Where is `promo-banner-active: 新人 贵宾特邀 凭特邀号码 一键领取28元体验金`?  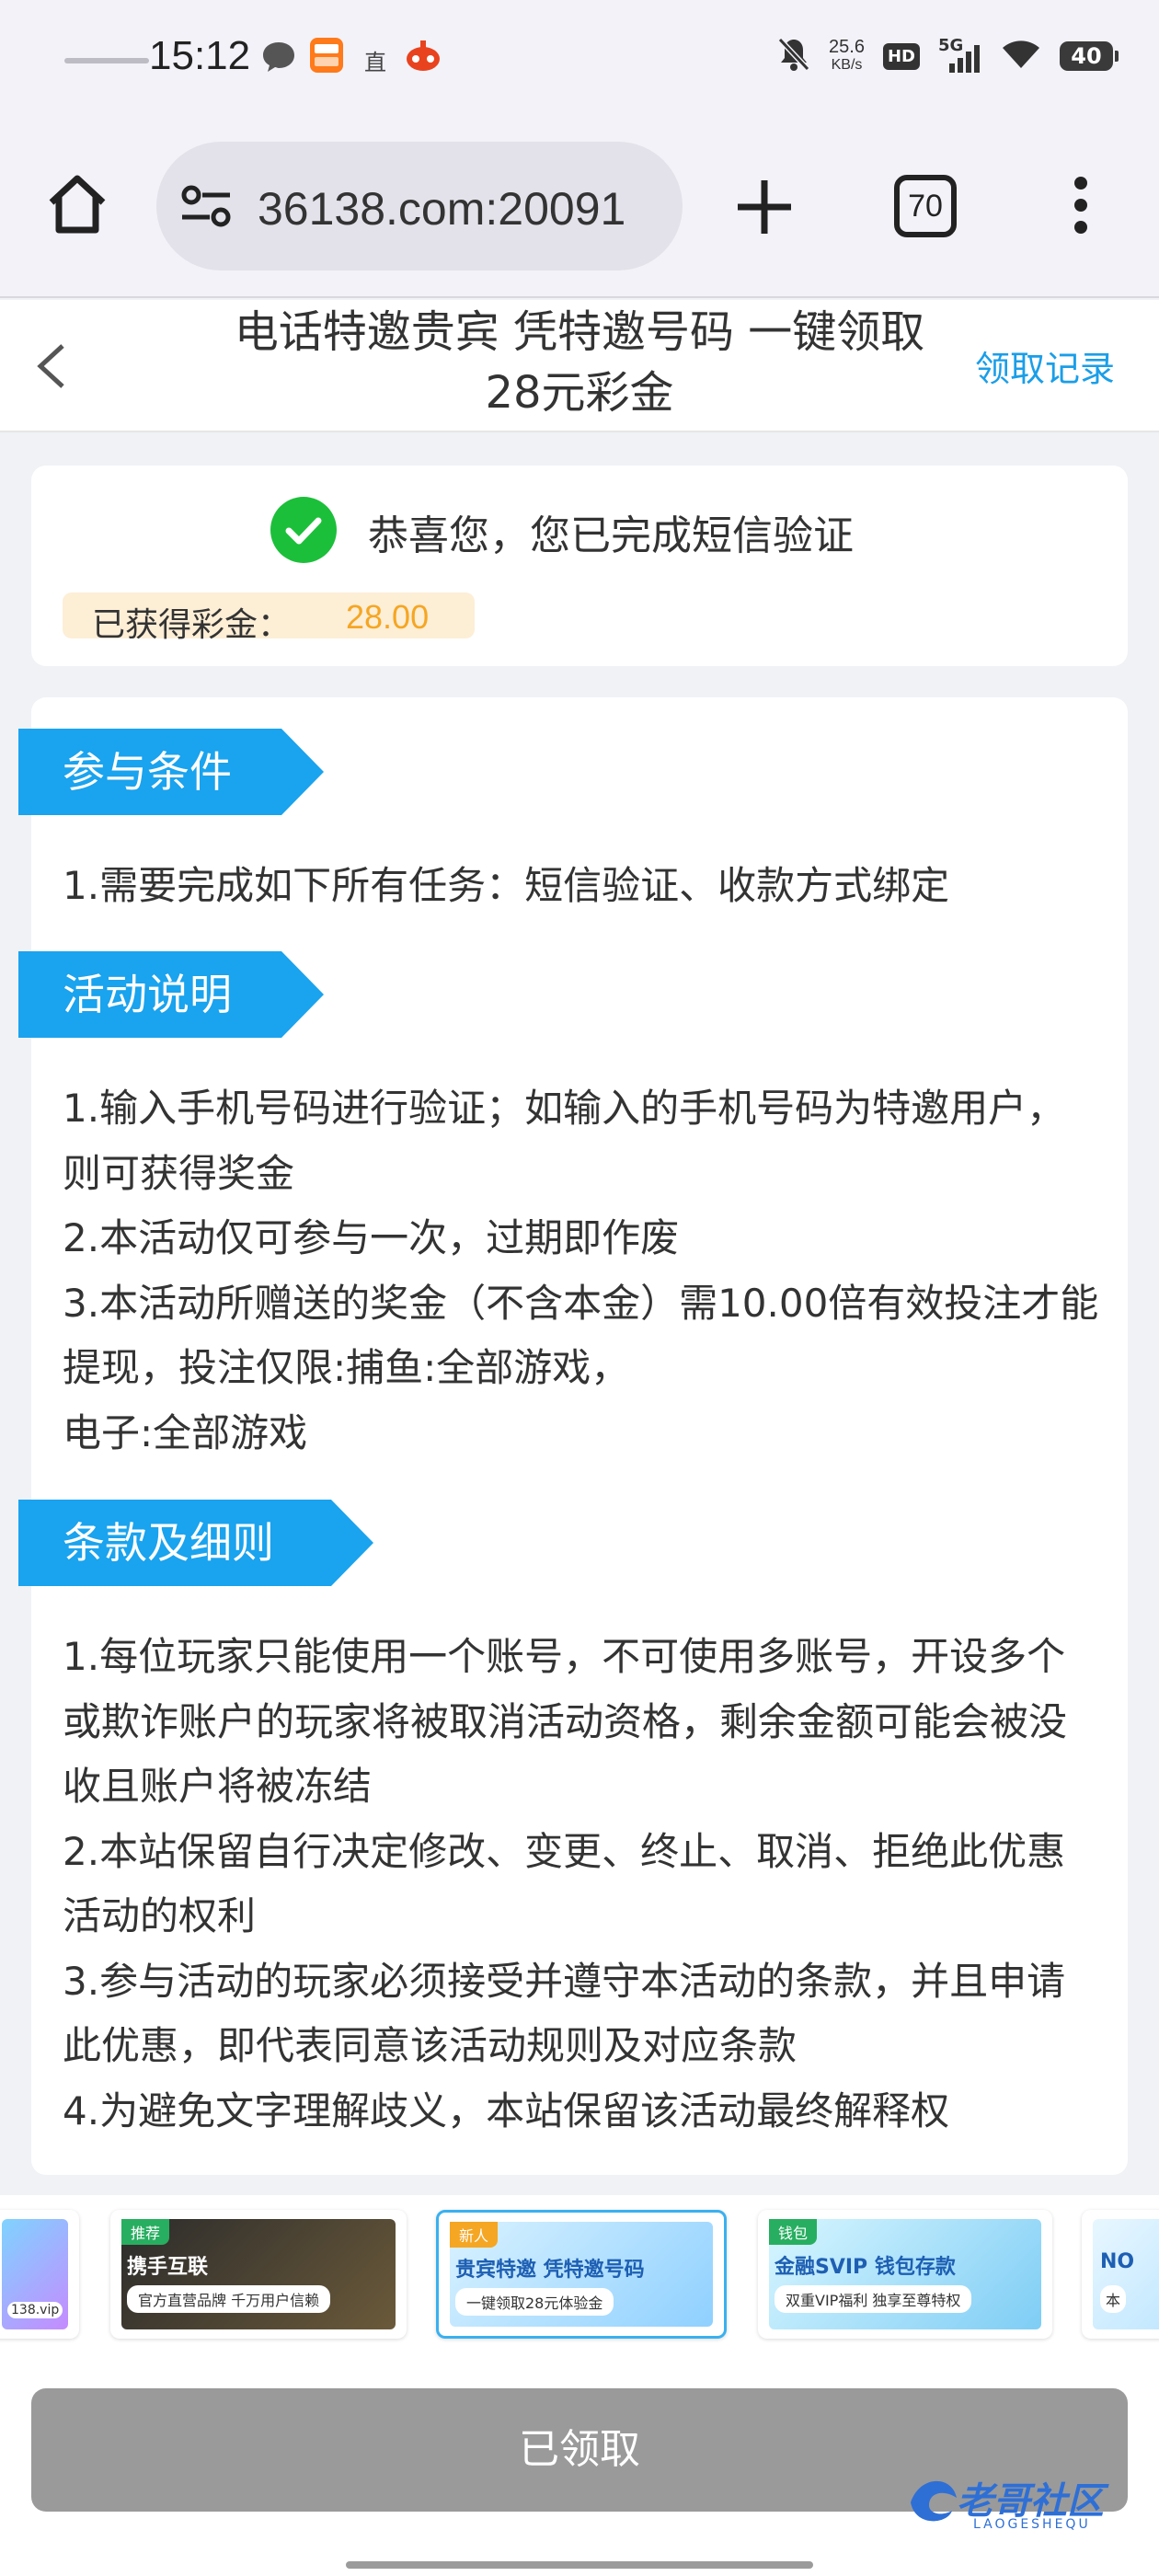 promo-banner-active: 新人 贵宾特邀 凭特邀号码 一键领取28元体验金 is located at coordinates (581, 2274).